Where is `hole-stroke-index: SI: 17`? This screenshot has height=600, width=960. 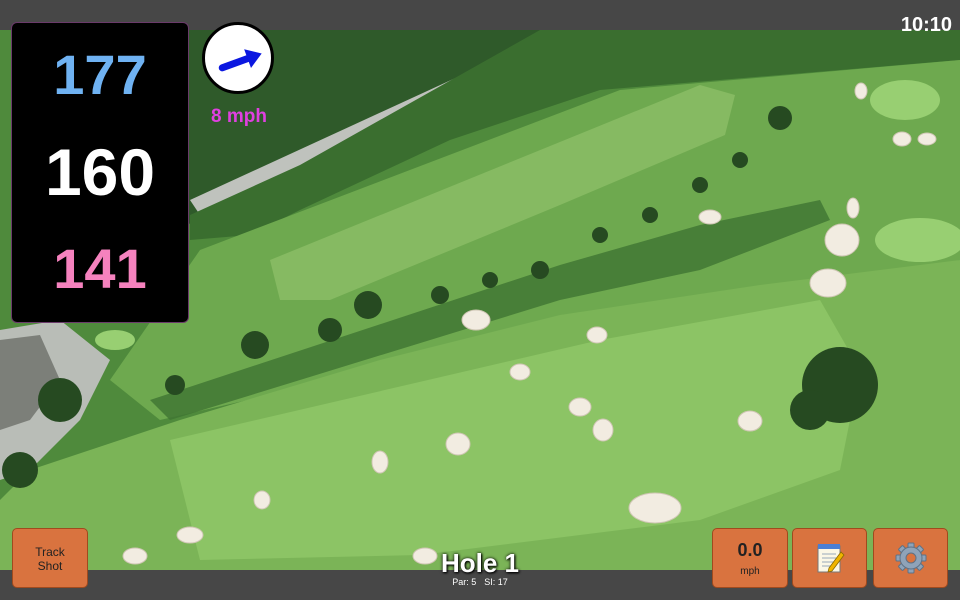 hole-stroke-index: SI: 17 is located at coordinates (496, 582).